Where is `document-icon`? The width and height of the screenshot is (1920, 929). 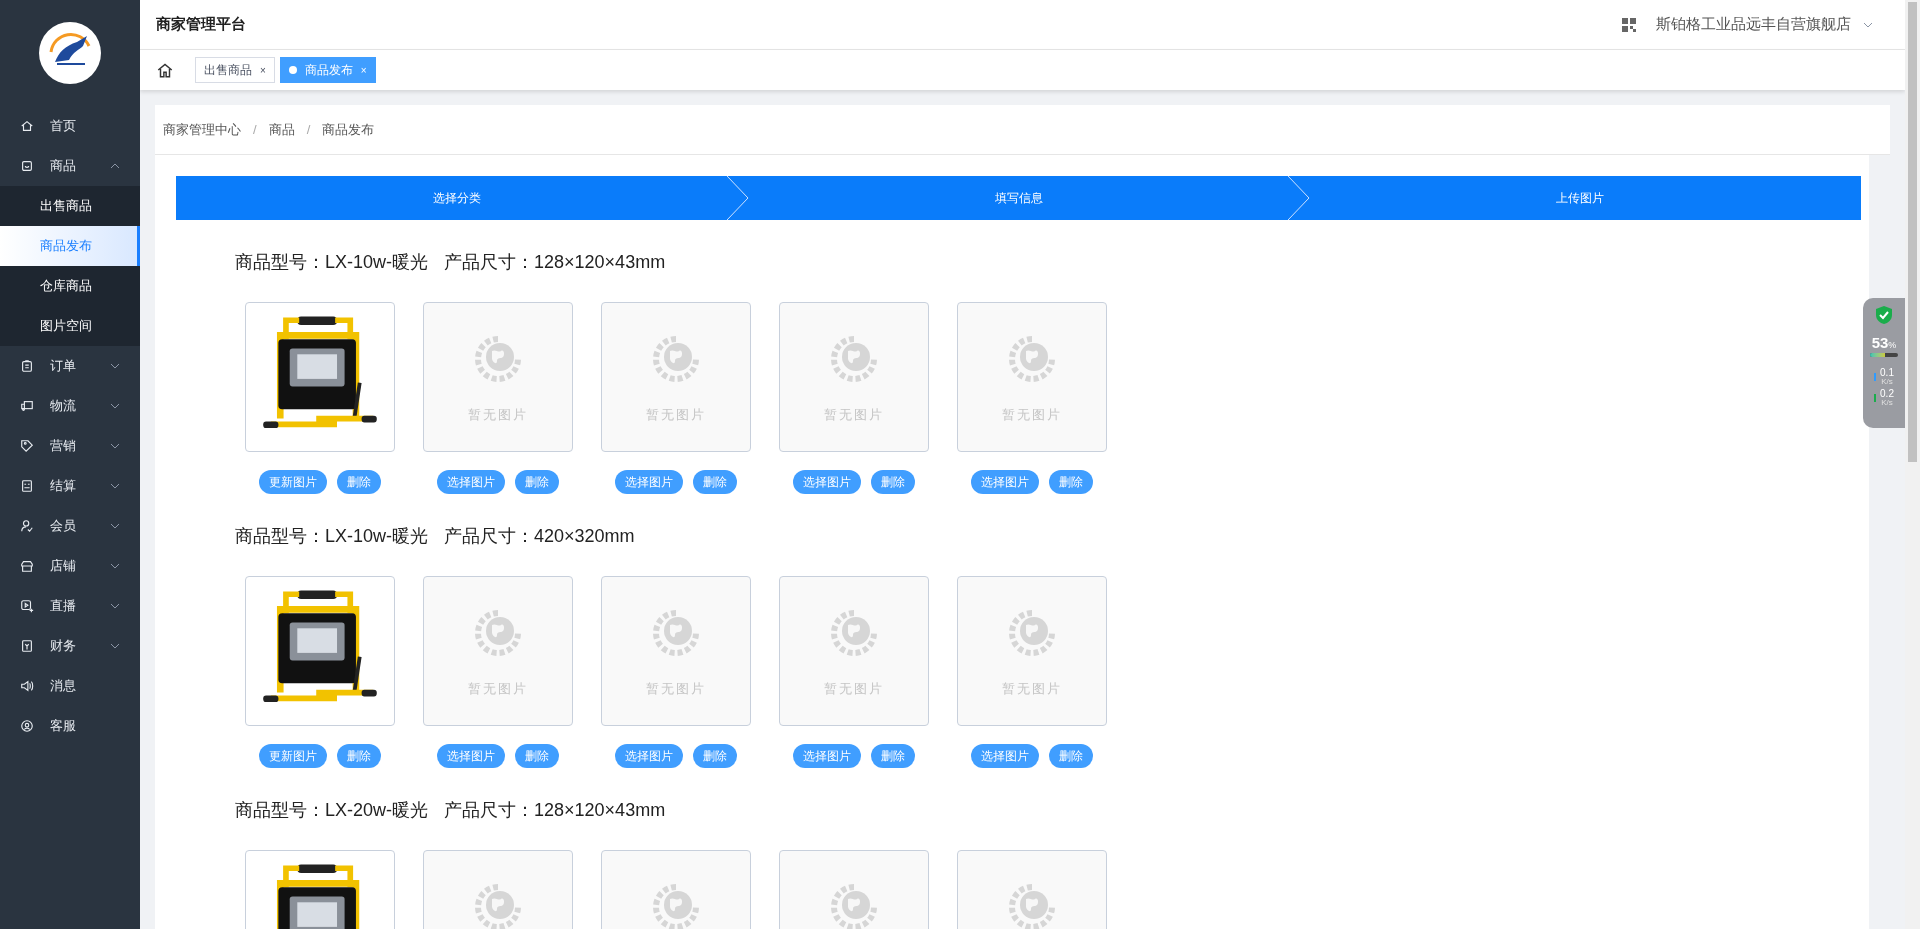 document-icon is located at coordinates (27, 486).